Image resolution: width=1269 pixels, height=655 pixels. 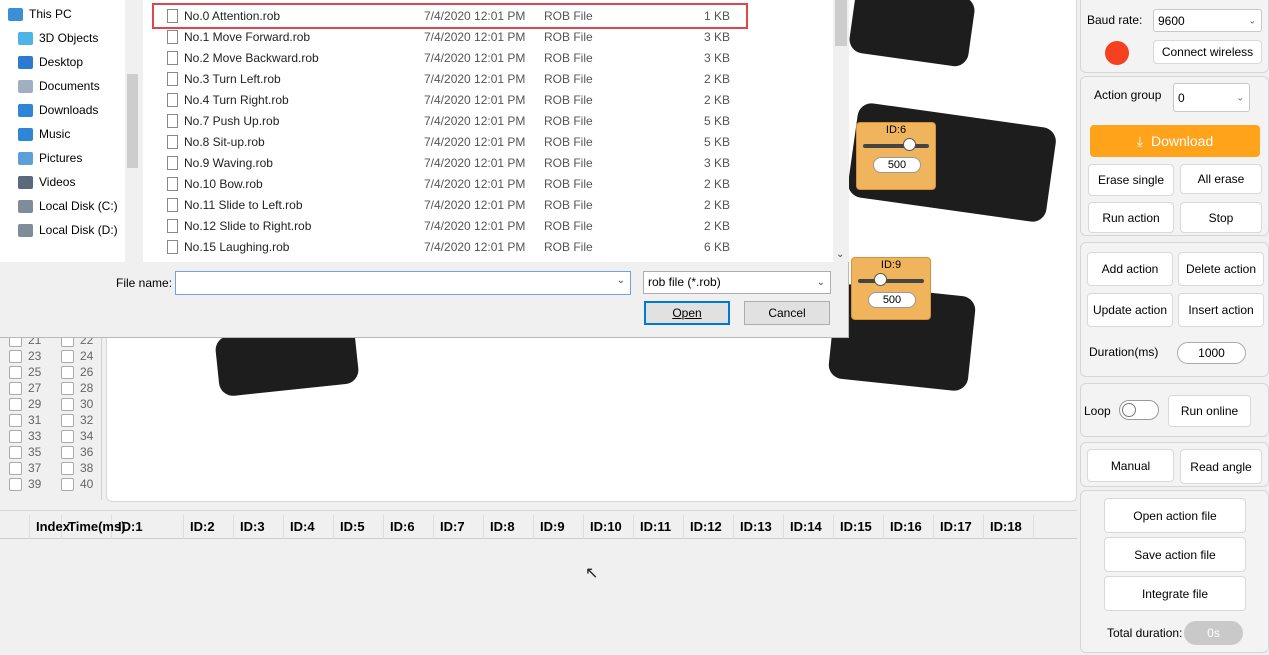 I want to click on table-column-header: ID:3, so click(x=259, y=527).